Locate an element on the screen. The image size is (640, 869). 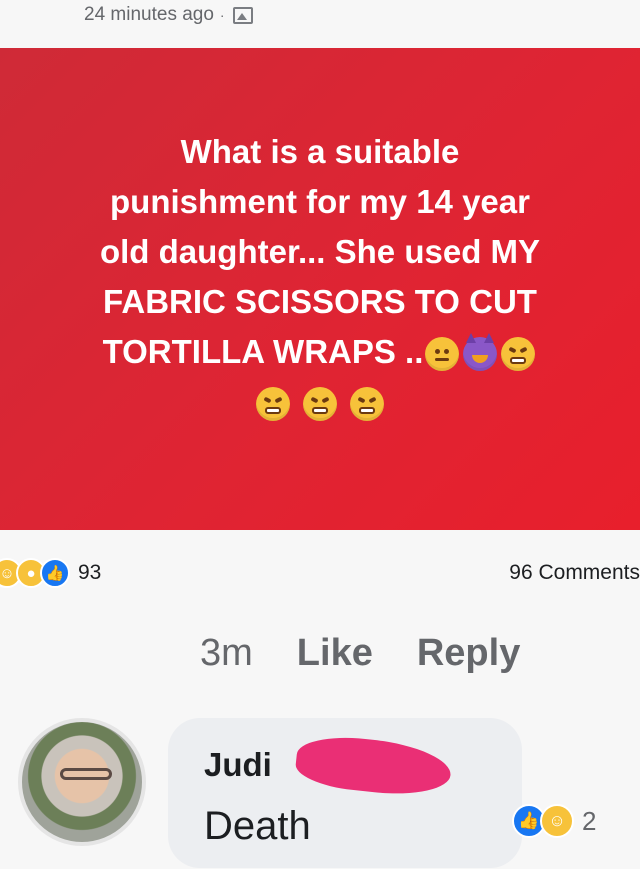
comment-action-row: 3m Like Reply is located at coordinates (360, 653).